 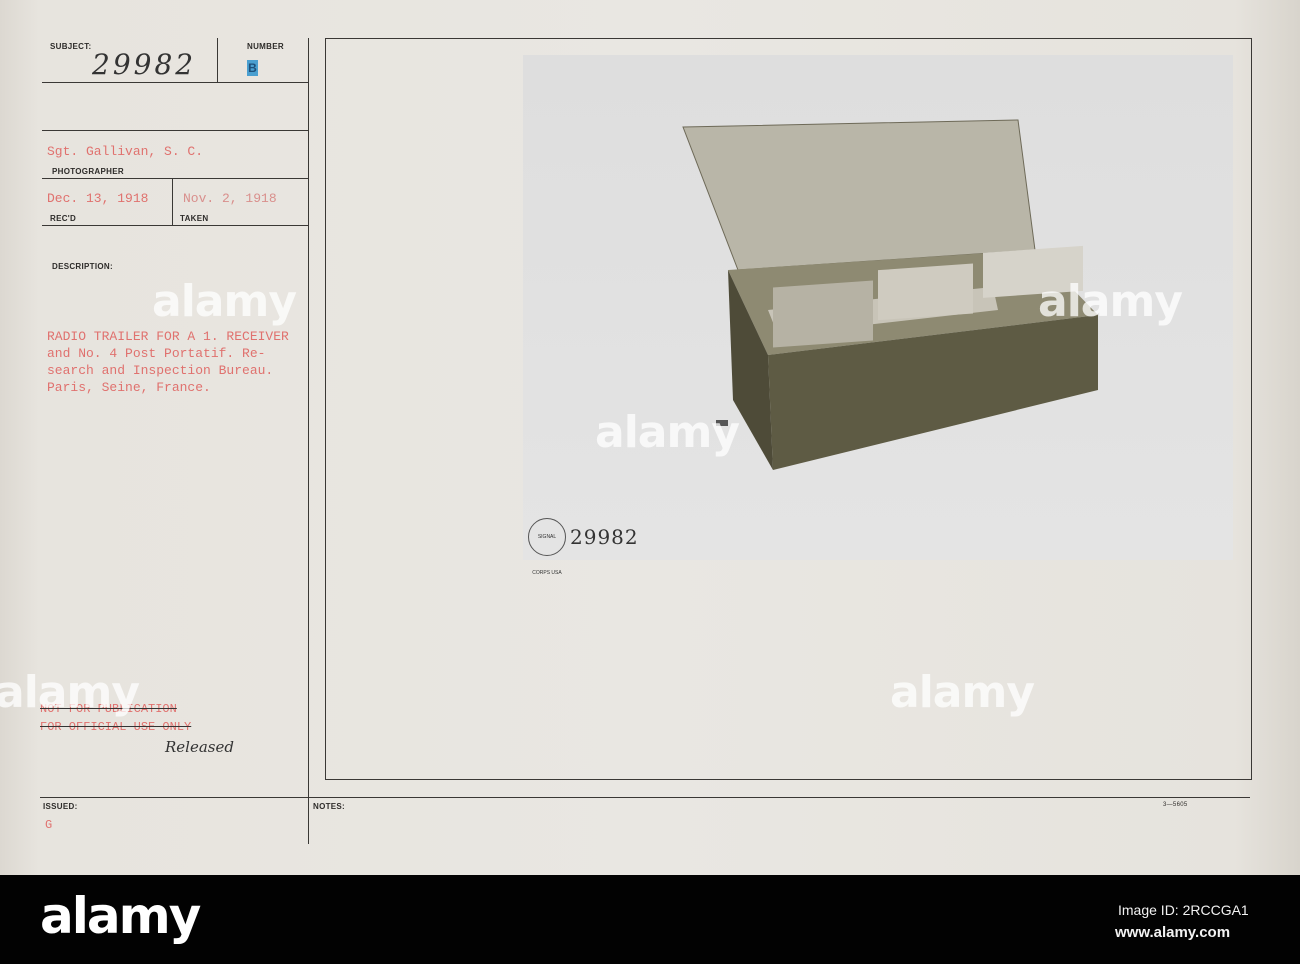 I want to click on taken-label: TAKEN, so click(x=194, y=218).